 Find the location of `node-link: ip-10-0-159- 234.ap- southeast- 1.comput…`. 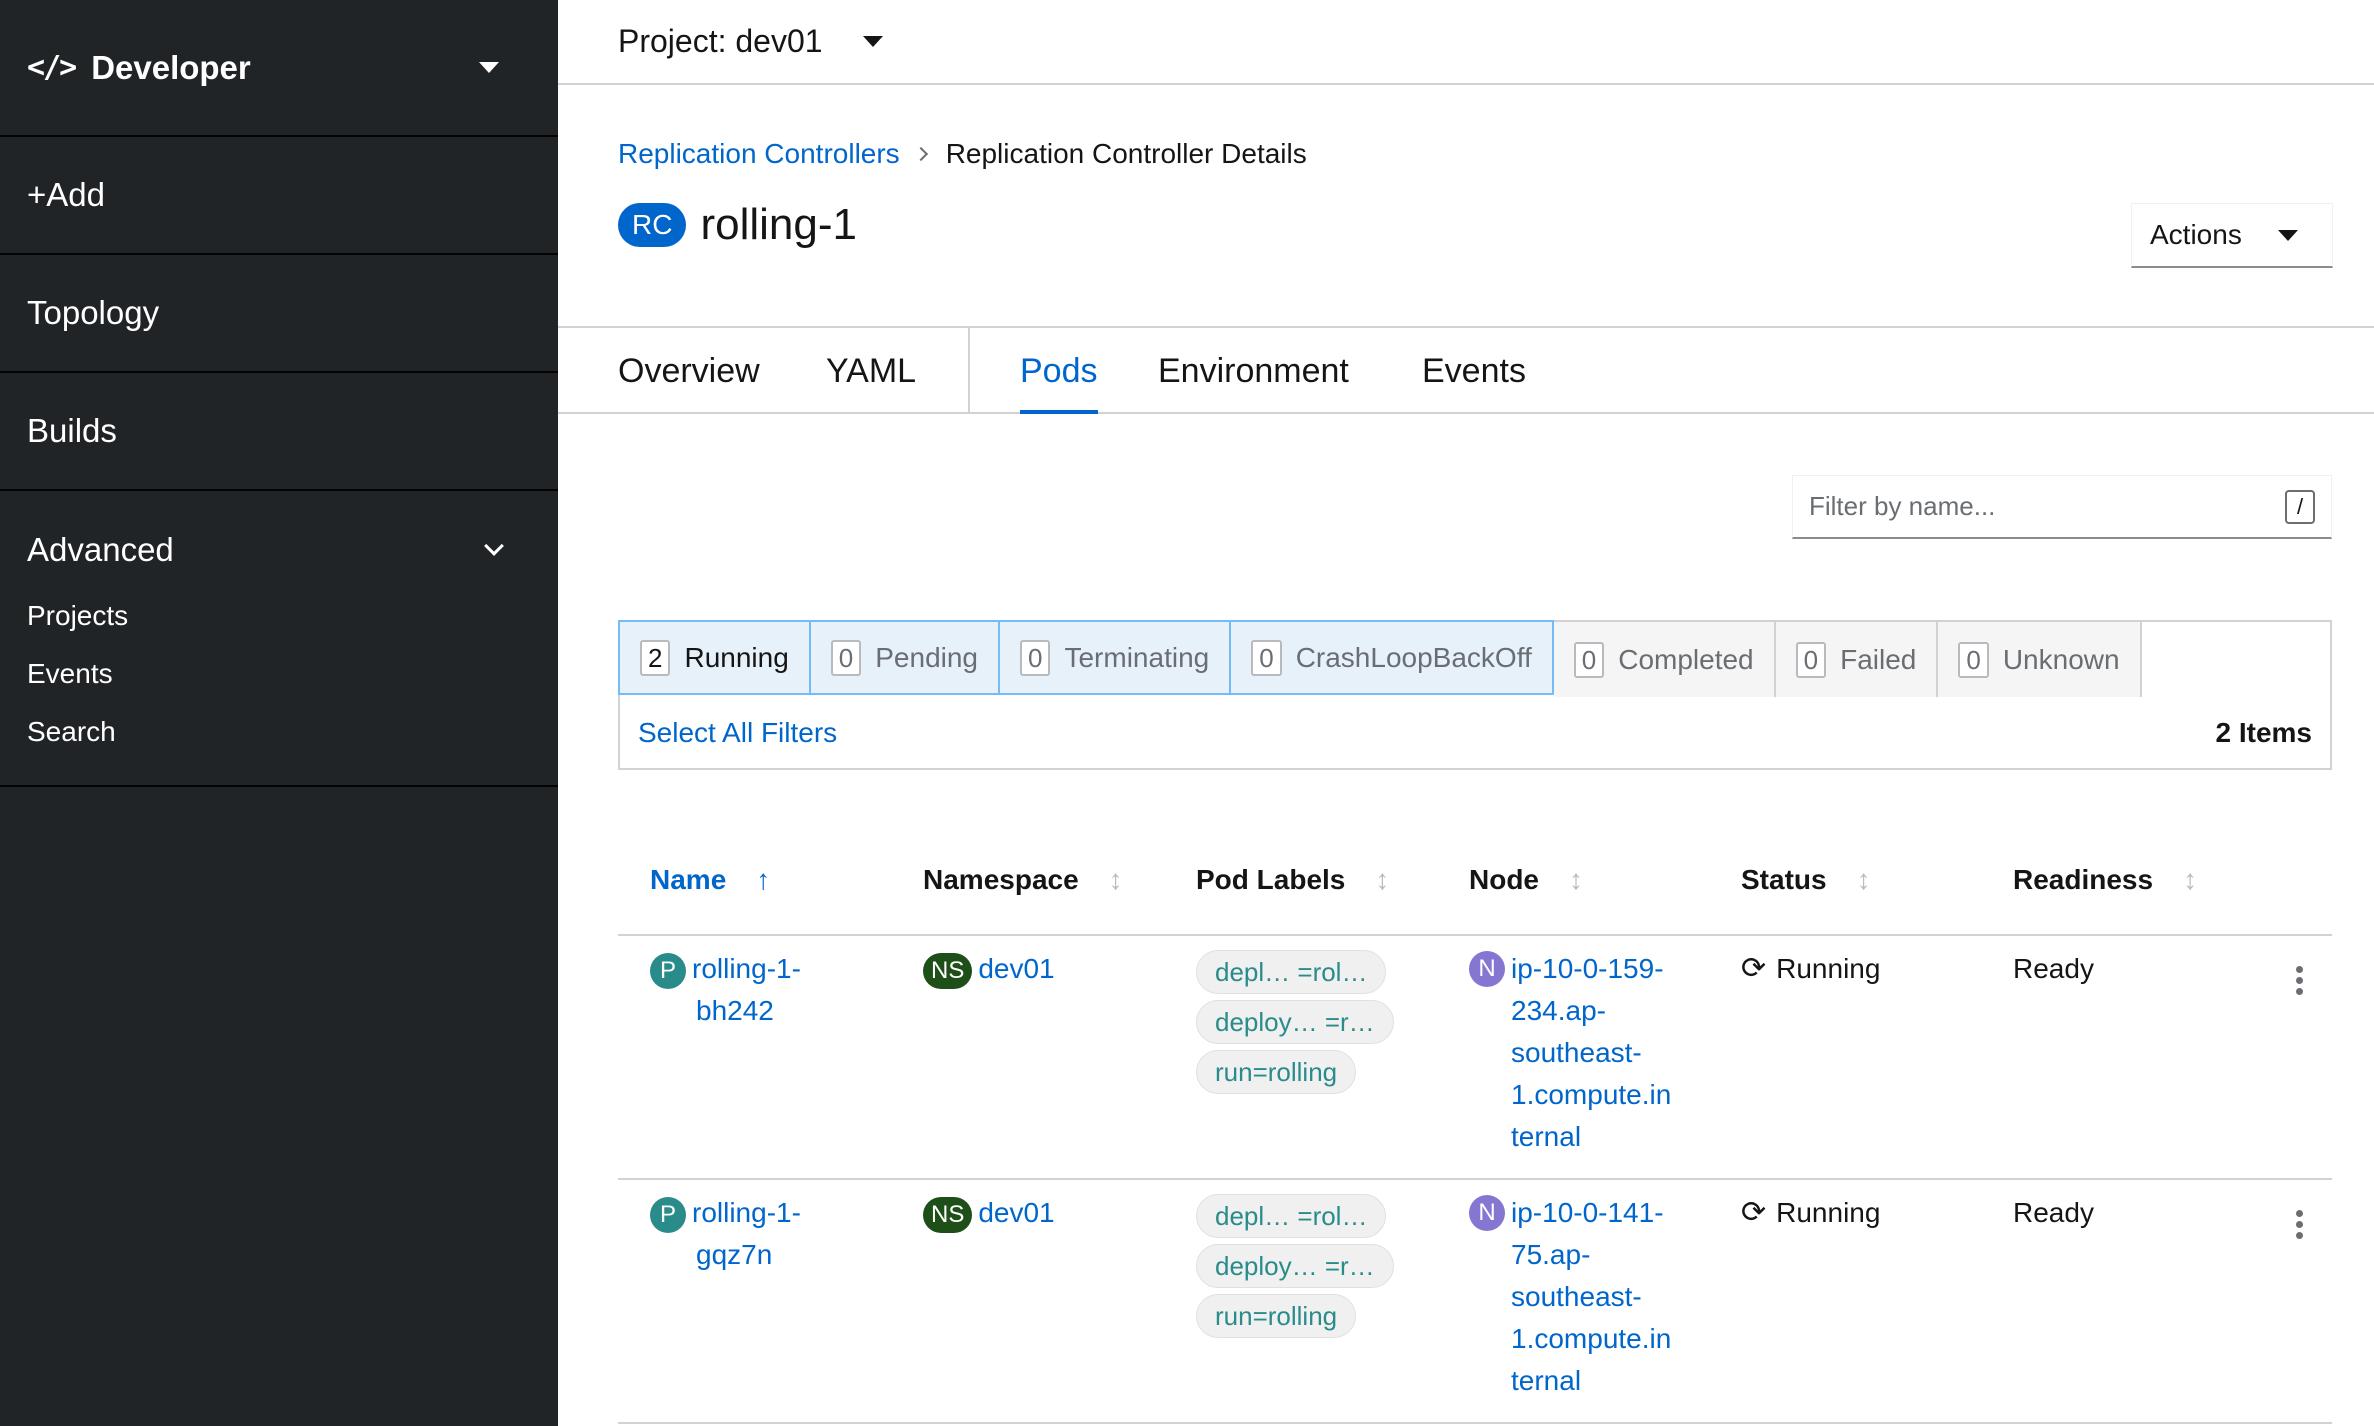

node-link: ip-10-0-159- 234.ap- southeast- 1.comput… is located at coordinates (1591, 1053).